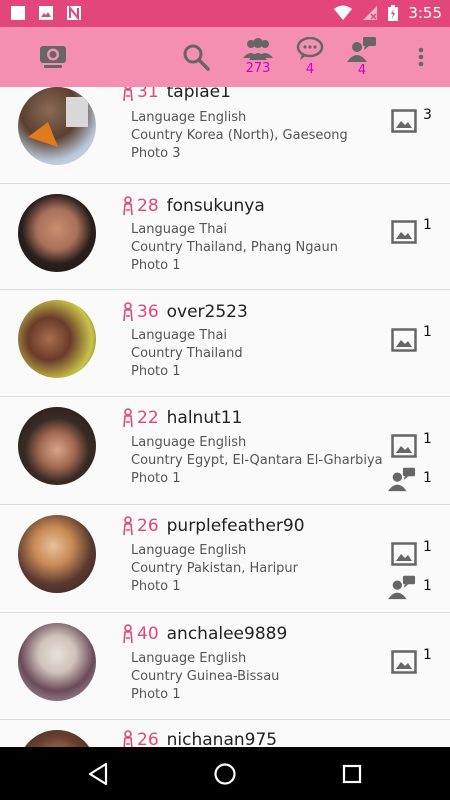 The width and height of the screenshot is (450, 800). Describe the element at coordinates (18, 13) in the screenshot. I see `notification-square-icon` at that location.